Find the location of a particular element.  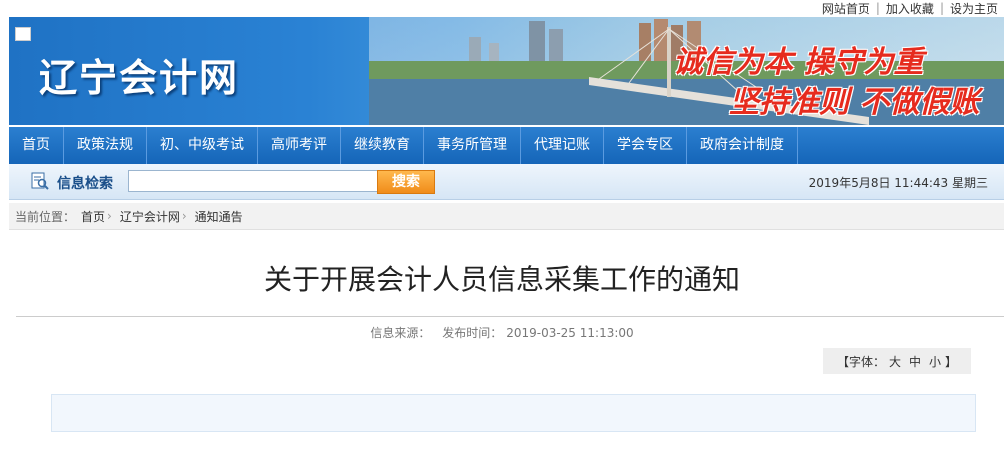

nav-item-continuing-education: 继续教育 is located at coordinates (382, 145).